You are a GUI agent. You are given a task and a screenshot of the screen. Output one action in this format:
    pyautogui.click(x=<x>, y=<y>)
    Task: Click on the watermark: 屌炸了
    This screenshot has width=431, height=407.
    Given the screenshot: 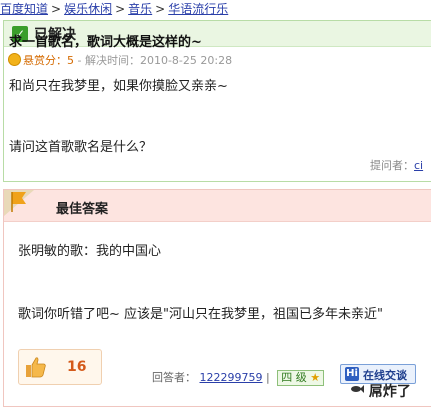 What is the action you would take?
    pyautogui.click(x=380, y=391)
    